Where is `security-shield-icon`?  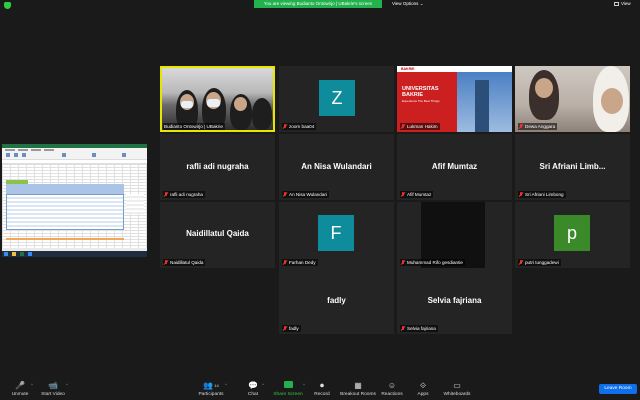
security-shield-icon is located at coordinates (7, 5).